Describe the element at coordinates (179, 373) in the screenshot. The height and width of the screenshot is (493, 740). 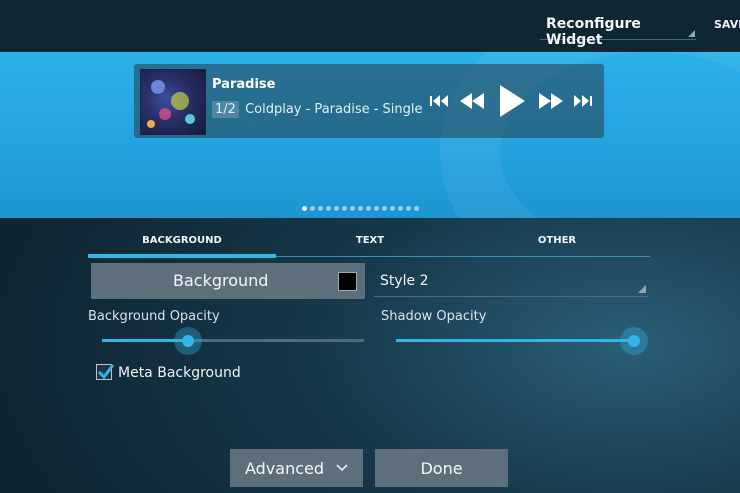
I see `meta-background-label: Meta Background` at that location.